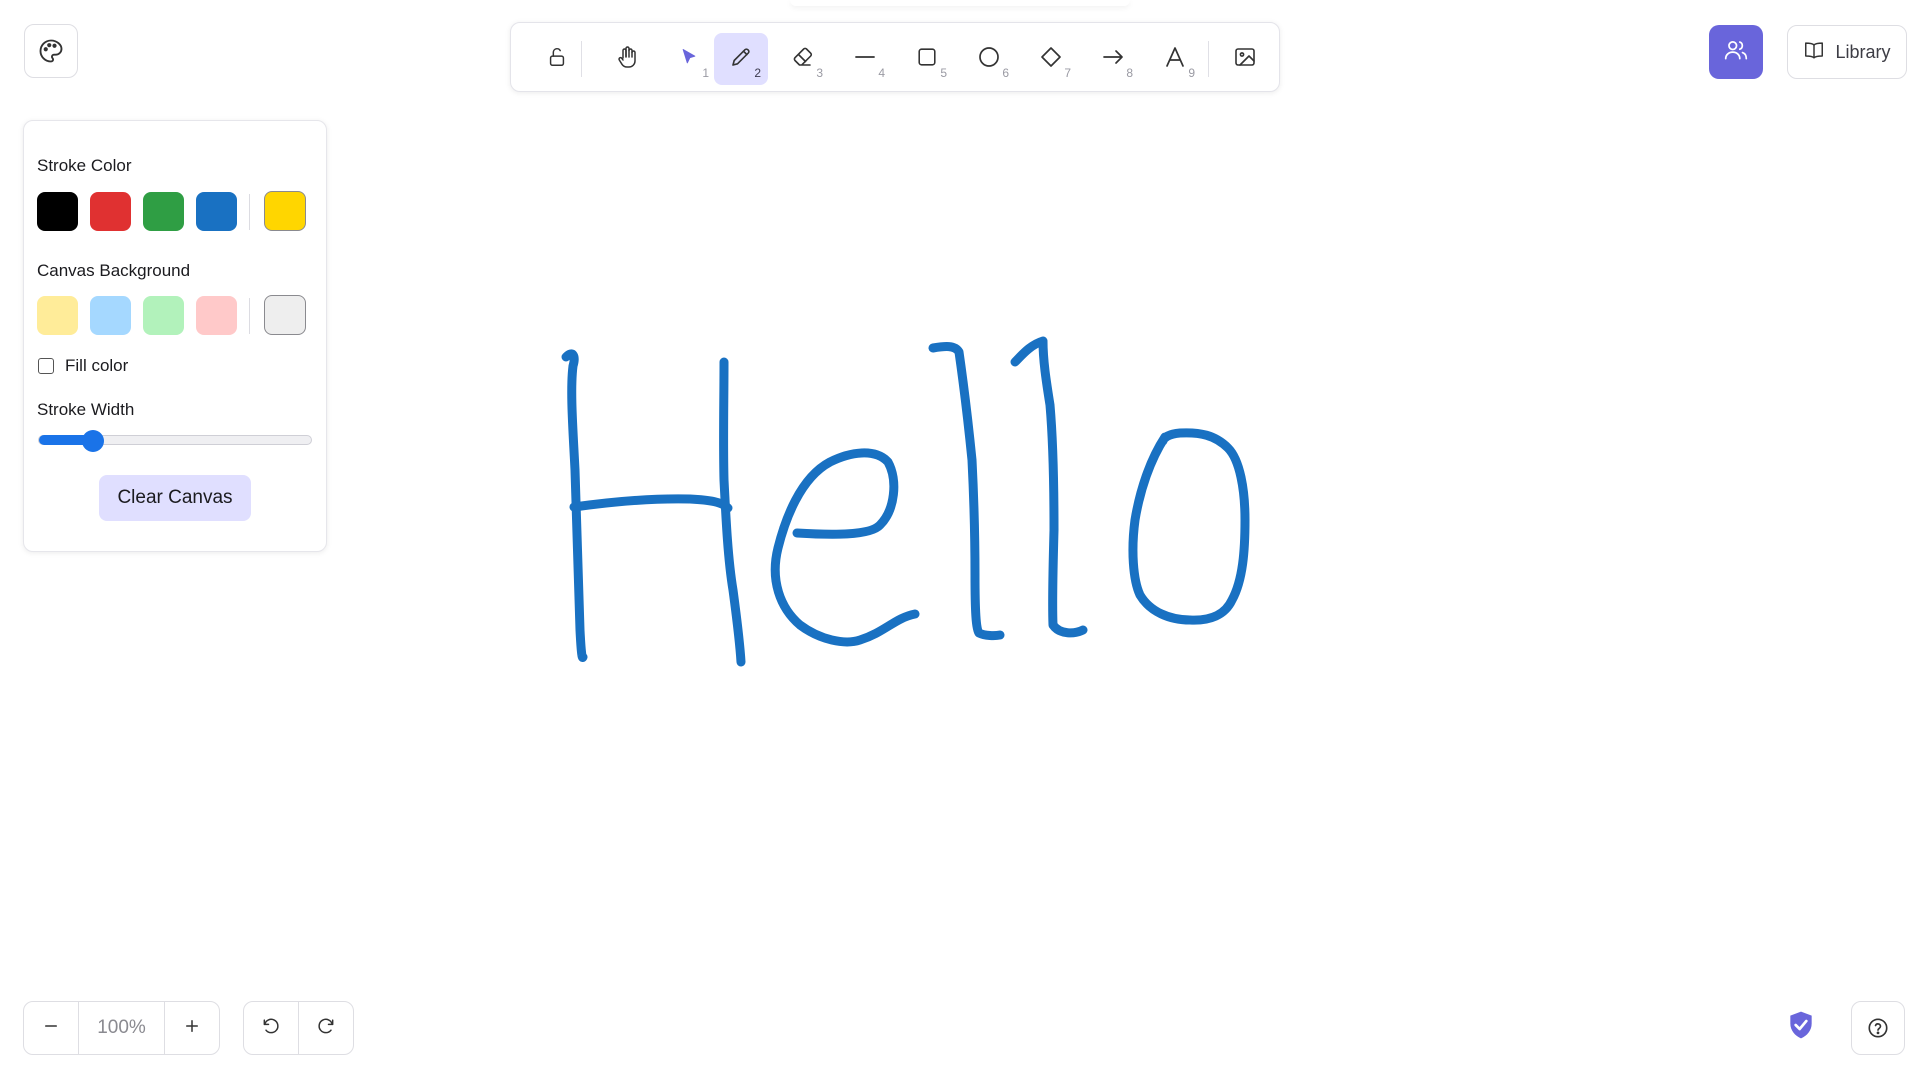 The image size is (1920, 1080). Describe the element at coordinates (1191, 73) in the screenshot. I see `tool-shortcut-key: 9` at that location.